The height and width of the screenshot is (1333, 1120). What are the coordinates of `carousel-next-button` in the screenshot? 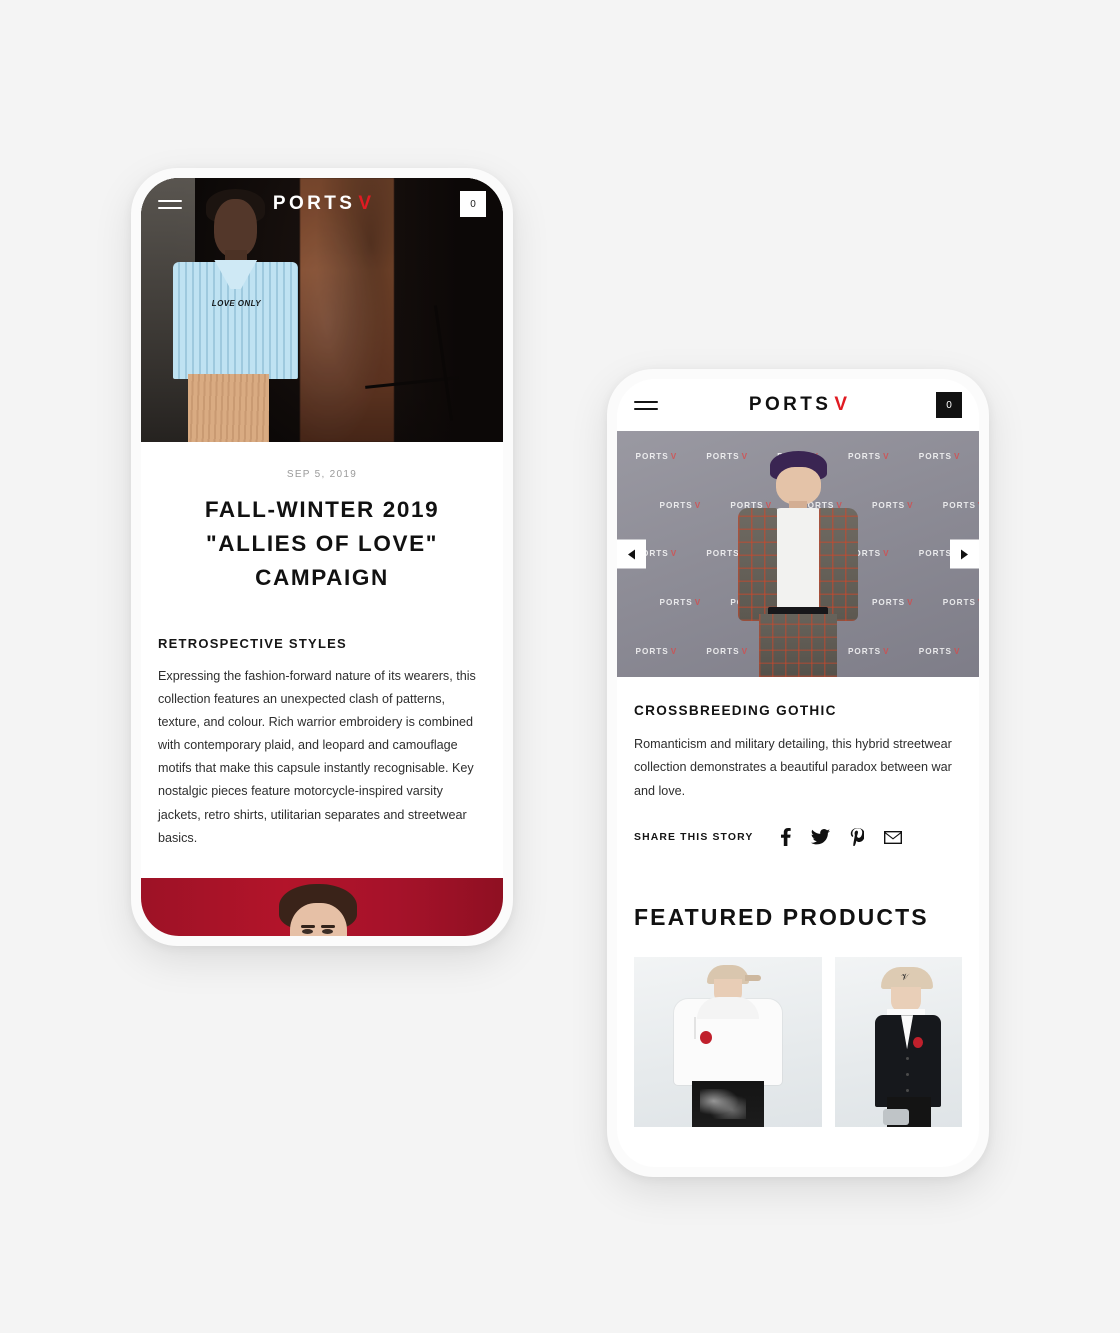 It's located at (964, 554).